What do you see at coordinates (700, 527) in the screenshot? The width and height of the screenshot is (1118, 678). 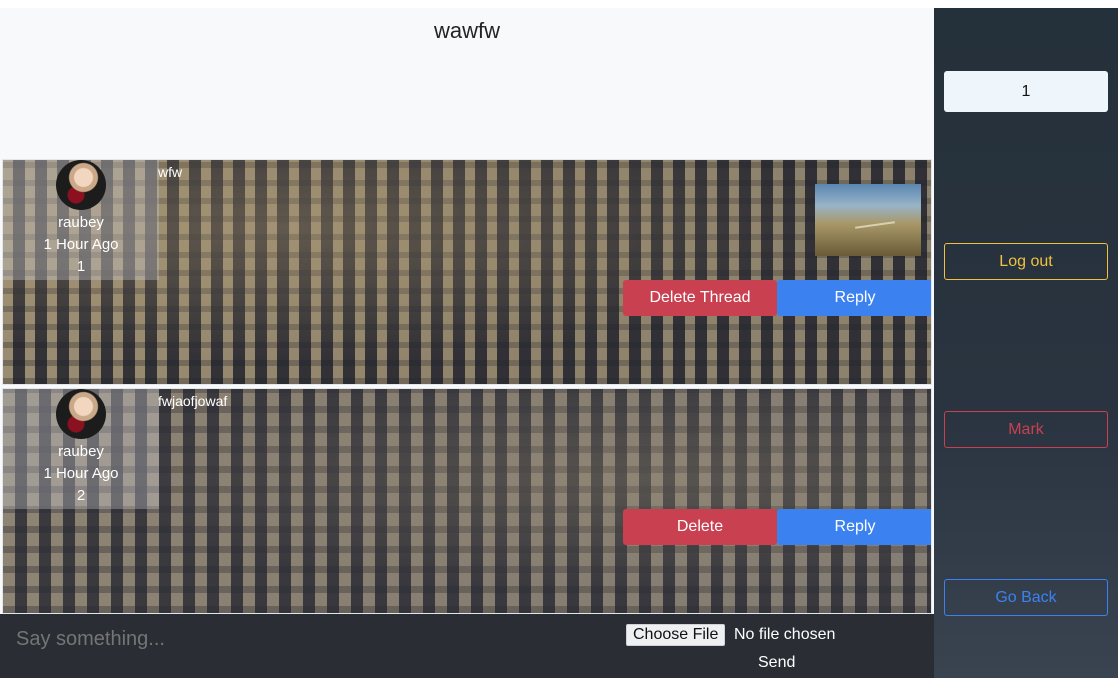 I see `delete-post-button: Delete` at bounding box center [700, 527].